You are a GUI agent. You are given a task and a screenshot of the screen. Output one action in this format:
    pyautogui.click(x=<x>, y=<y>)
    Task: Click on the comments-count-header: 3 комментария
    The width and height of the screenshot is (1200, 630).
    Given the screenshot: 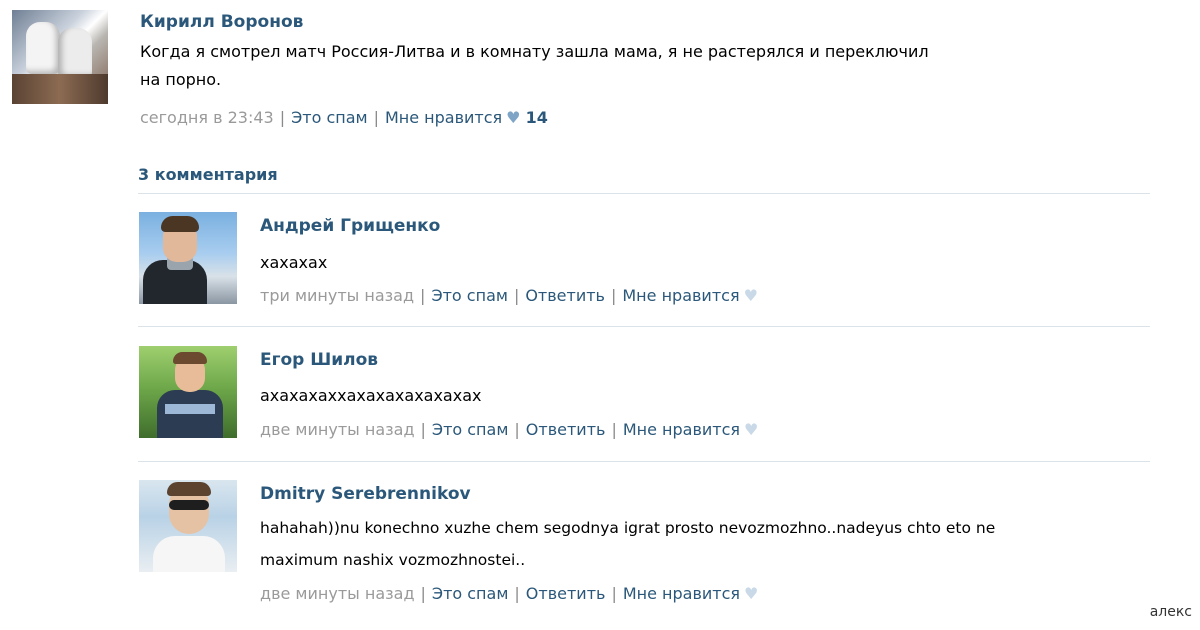 What is the action you would take?
    pyautogui.click(x=208, y=174)
    